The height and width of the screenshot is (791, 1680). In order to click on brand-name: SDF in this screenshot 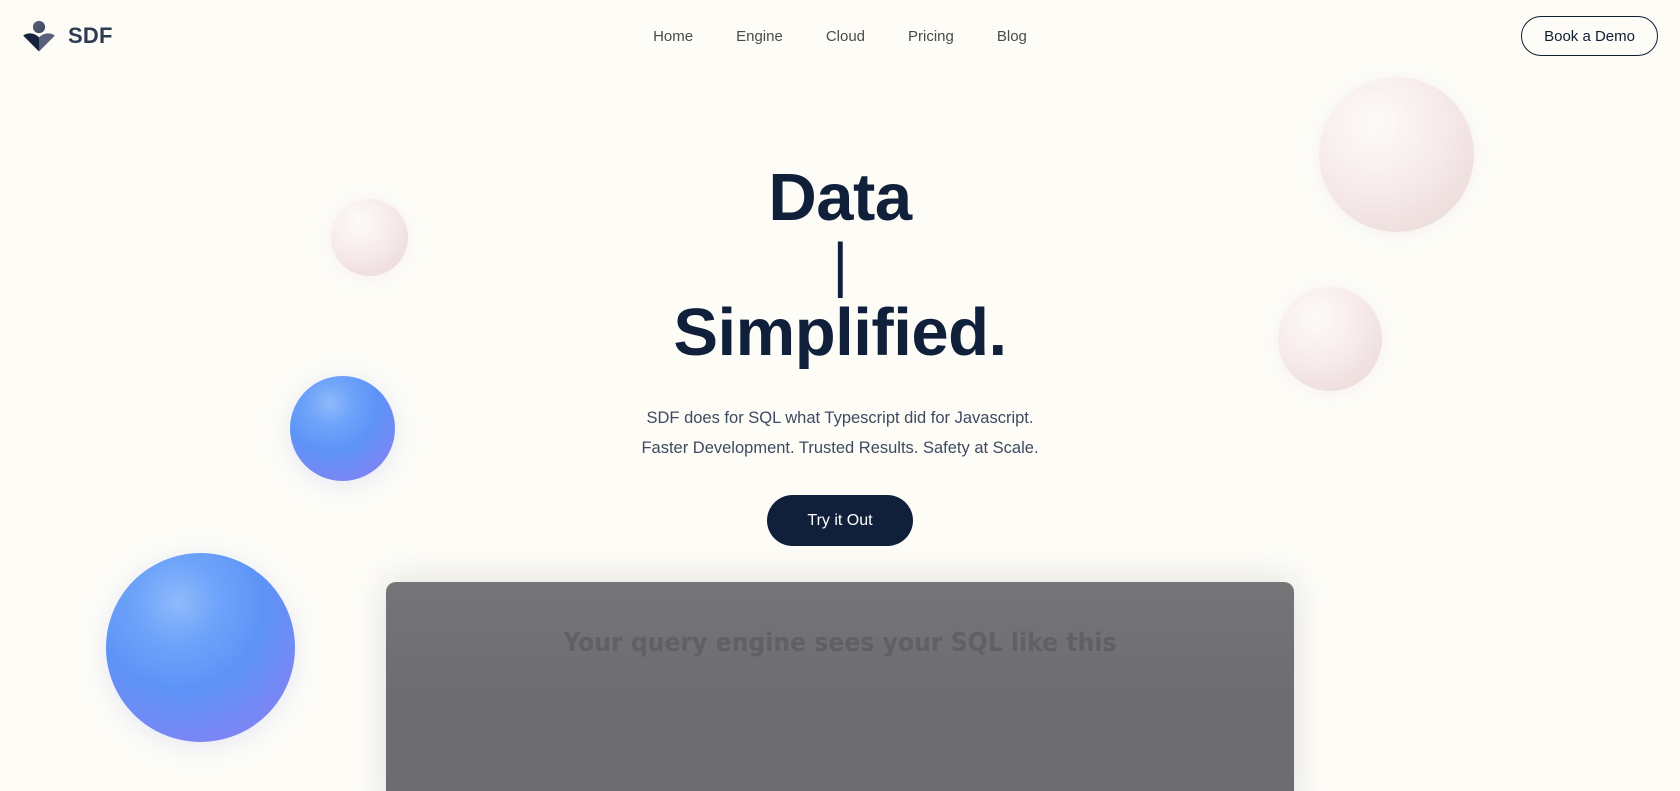, I will do `click(90, 35)`.